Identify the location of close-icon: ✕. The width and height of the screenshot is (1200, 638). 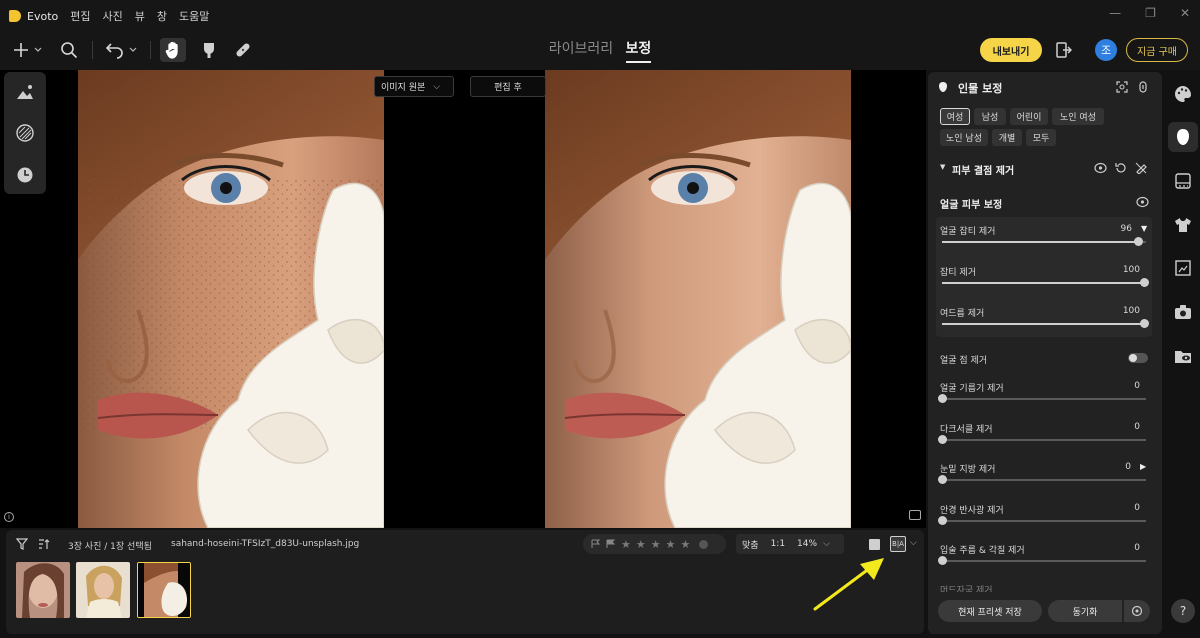
(1185, 13).